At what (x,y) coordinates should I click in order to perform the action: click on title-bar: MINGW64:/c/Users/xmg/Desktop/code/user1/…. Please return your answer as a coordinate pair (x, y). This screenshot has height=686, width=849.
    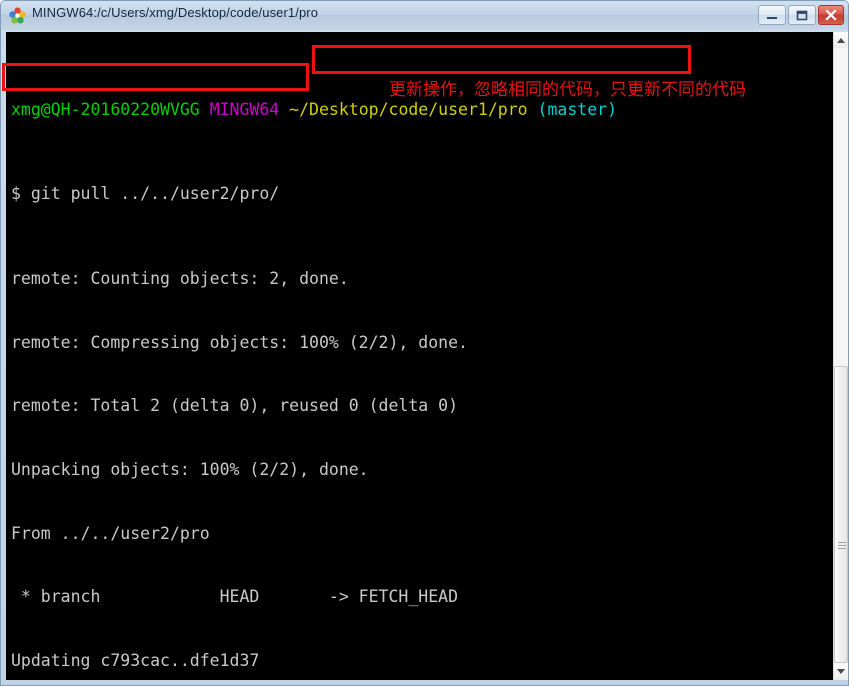
    Looking at the image, I should click on (424, 15).